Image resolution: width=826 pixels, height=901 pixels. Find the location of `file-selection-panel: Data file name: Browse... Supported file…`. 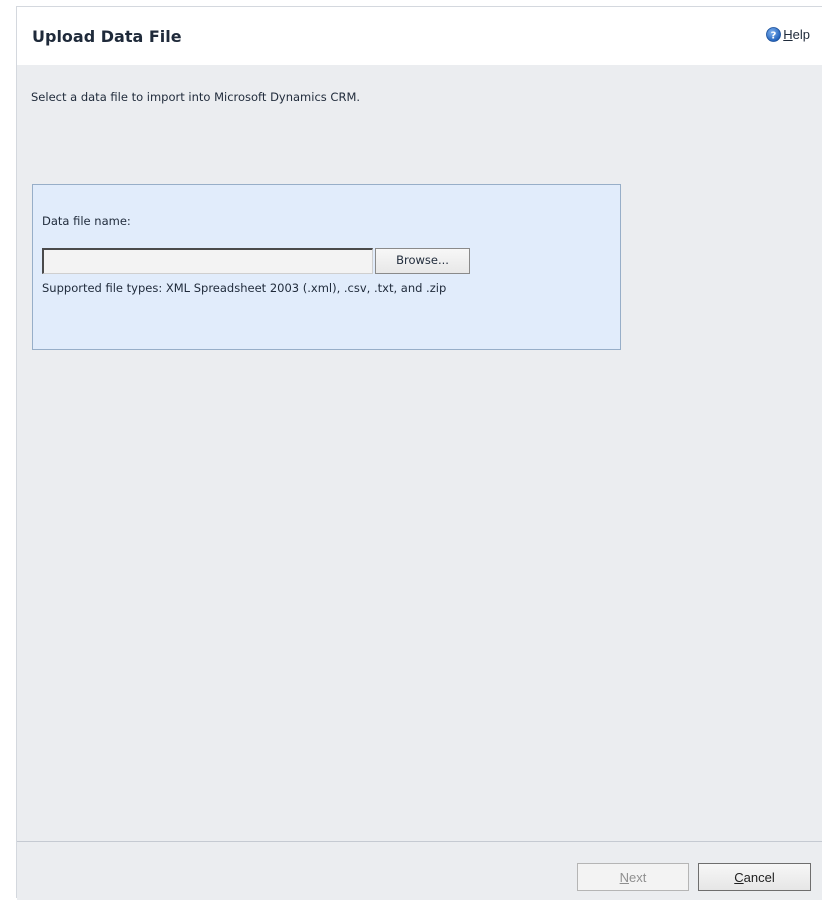

file-selection-panel: Data file name: Browse... Supported file… is located at coordinates (326, 267).